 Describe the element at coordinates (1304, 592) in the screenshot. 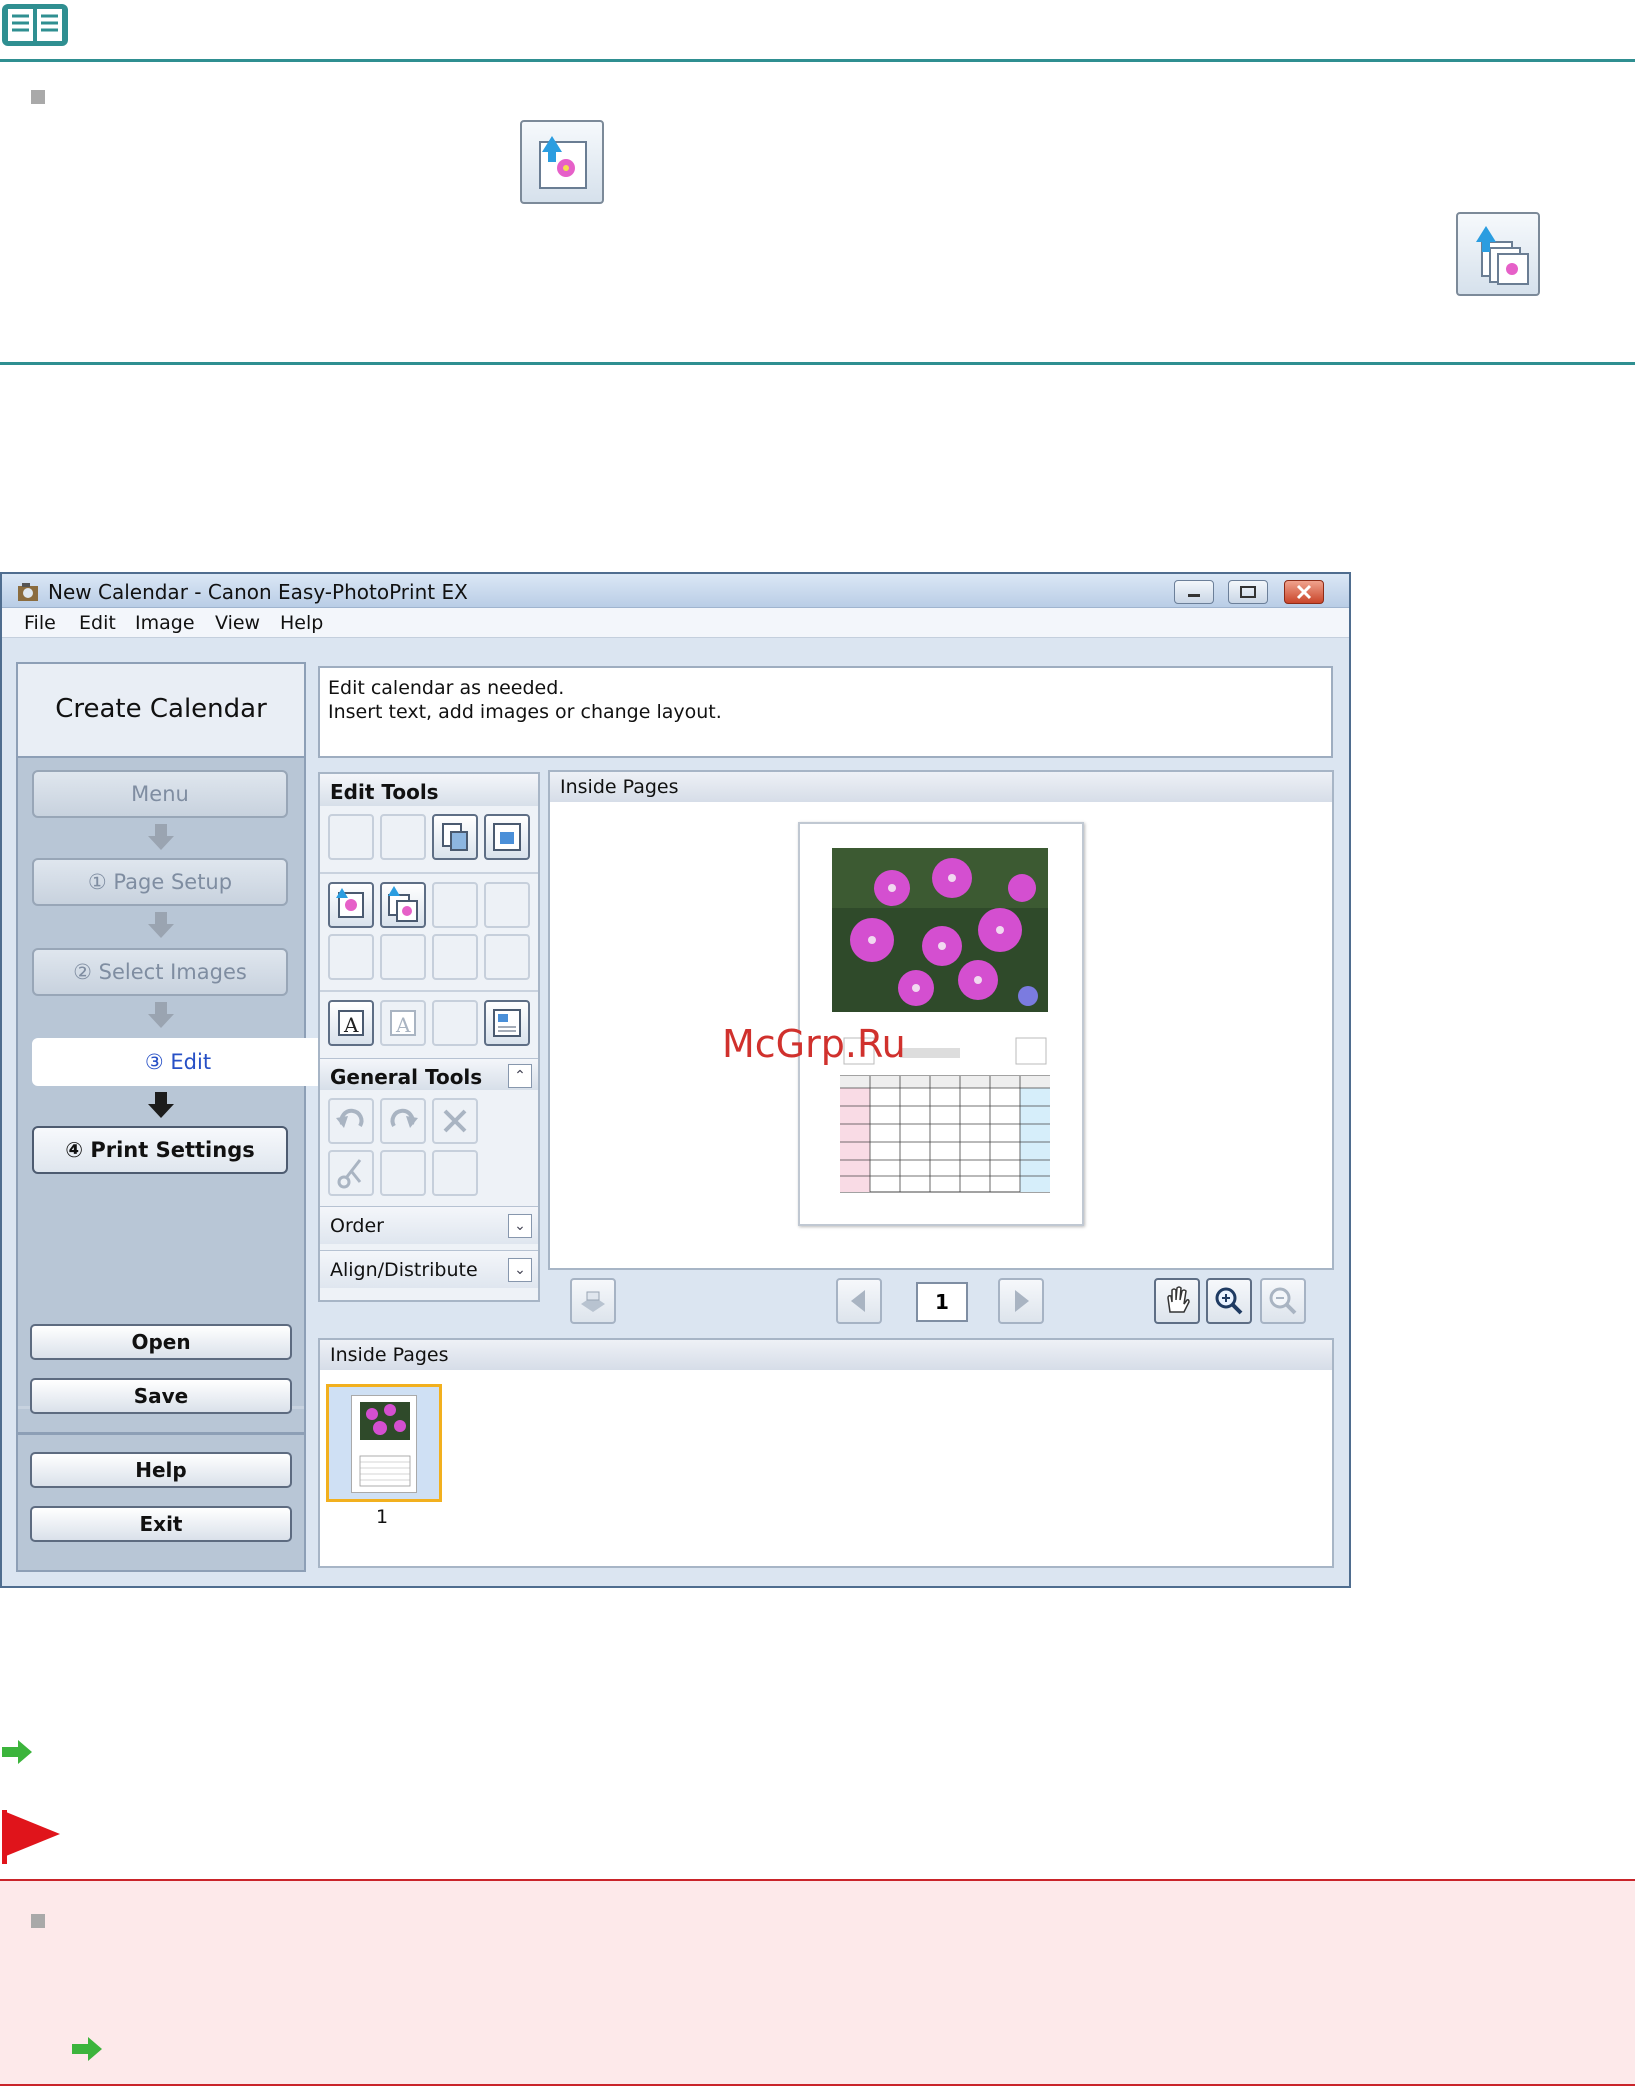

I see `close-button` at that location.